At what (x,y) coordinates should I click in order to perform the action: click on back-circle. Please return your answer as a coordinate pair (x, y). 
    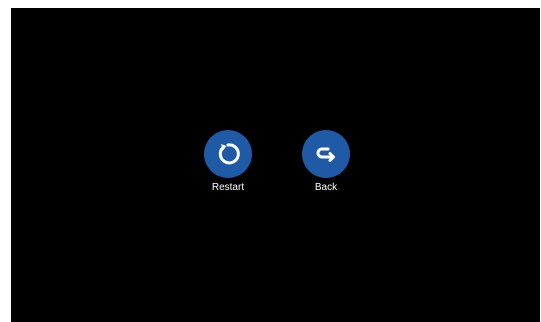
    Looking at the image, I should click on (326, 154).